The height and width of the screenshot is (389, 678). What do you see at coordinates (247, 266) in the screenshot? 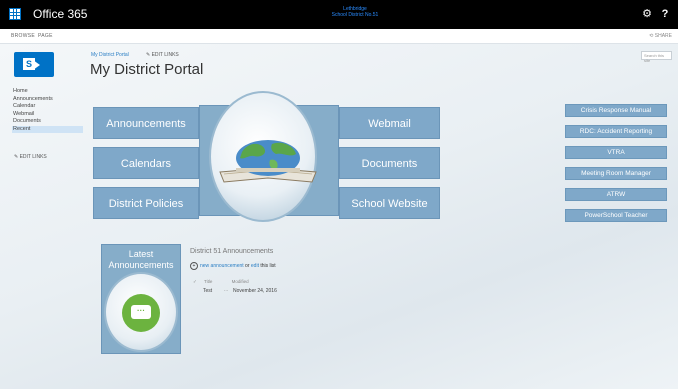
I see `or-text: or` at bounding box center [247, 266].